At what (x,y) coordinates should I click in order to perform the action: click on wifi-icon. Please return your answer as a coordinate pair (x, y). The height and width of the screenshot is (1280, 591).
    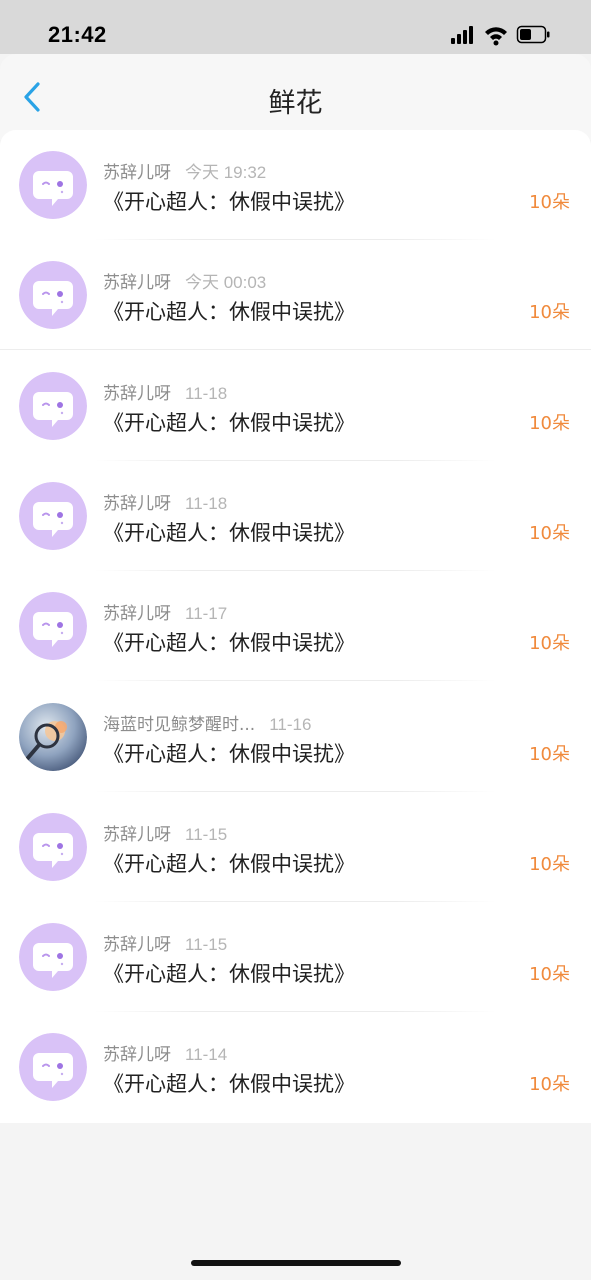
    Looking at the image, I should click on (496, 36).